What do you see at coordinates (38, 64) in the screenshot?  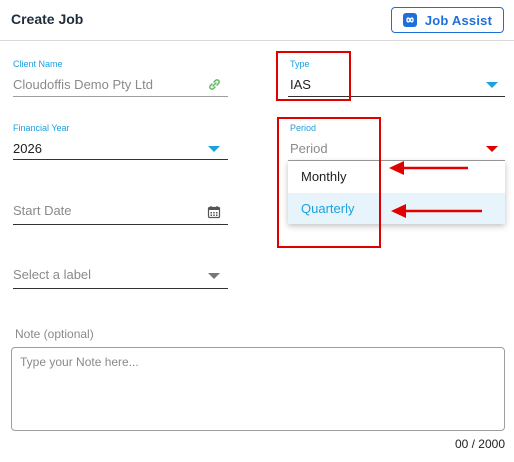 I see `client-name-label: Client Name` at bounding box center [38, 64].